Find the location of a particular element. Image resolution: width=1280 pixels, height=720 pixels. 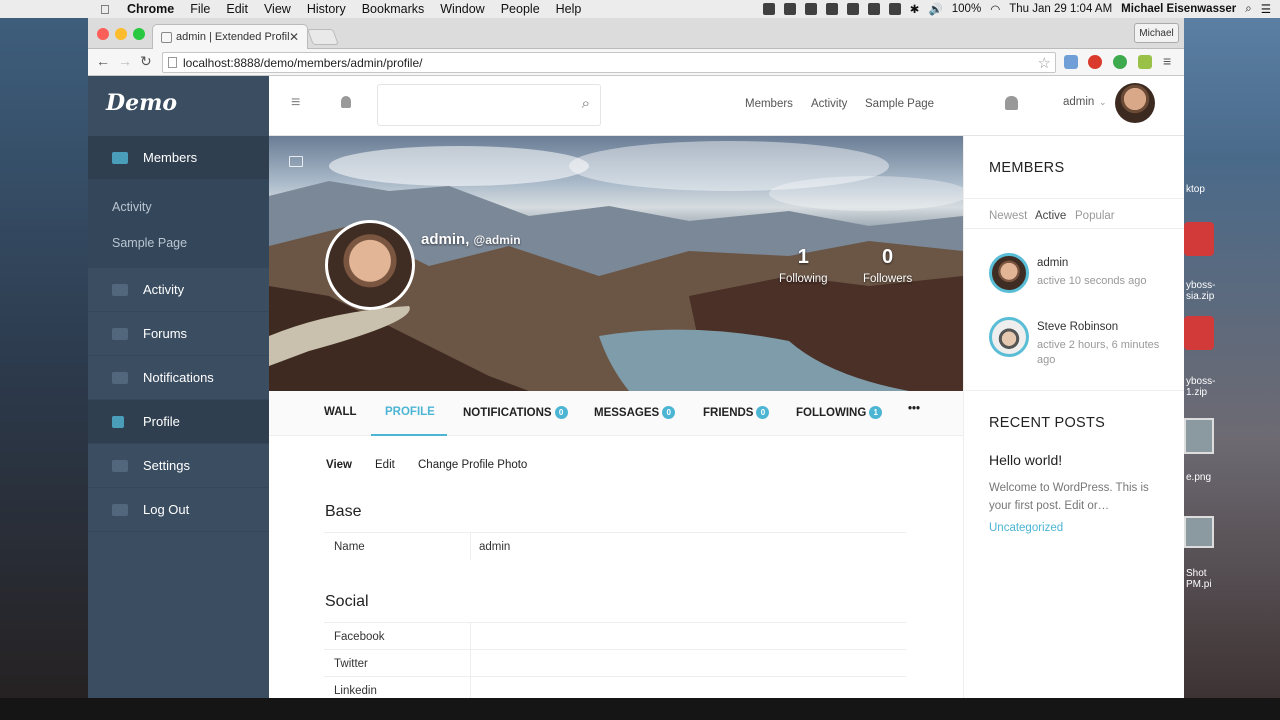

desktop-icon-label: Shot PM.pi is located at coordinates (1199, 579).